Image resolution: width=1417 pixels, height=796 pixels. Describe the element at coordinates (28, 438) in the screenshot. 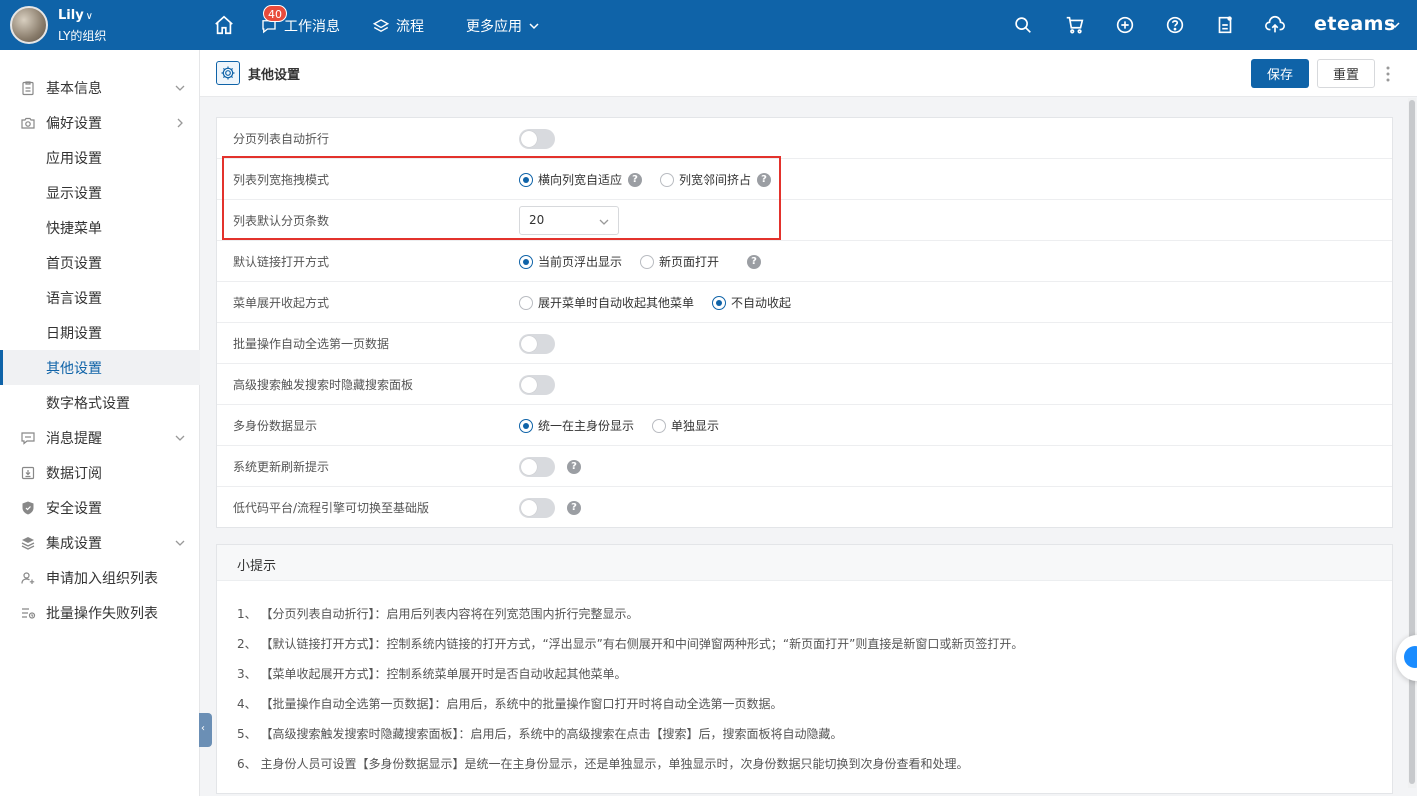

I see `message-icon` at that location.